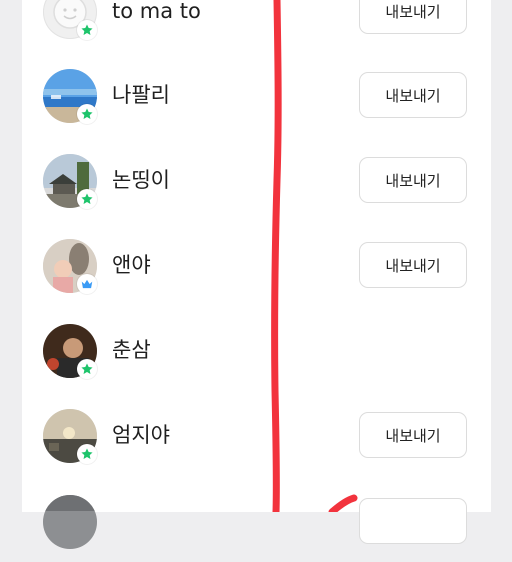 This screenshot has width=512, height=562. I want to click on friend-name: 엄지야, so click(141, 435).